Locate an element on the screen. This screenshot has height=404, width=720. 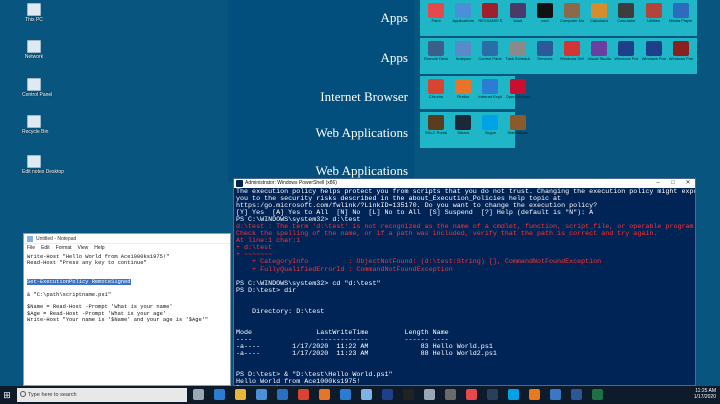
close-icon: ✕ is located at coordinates (688, 183).